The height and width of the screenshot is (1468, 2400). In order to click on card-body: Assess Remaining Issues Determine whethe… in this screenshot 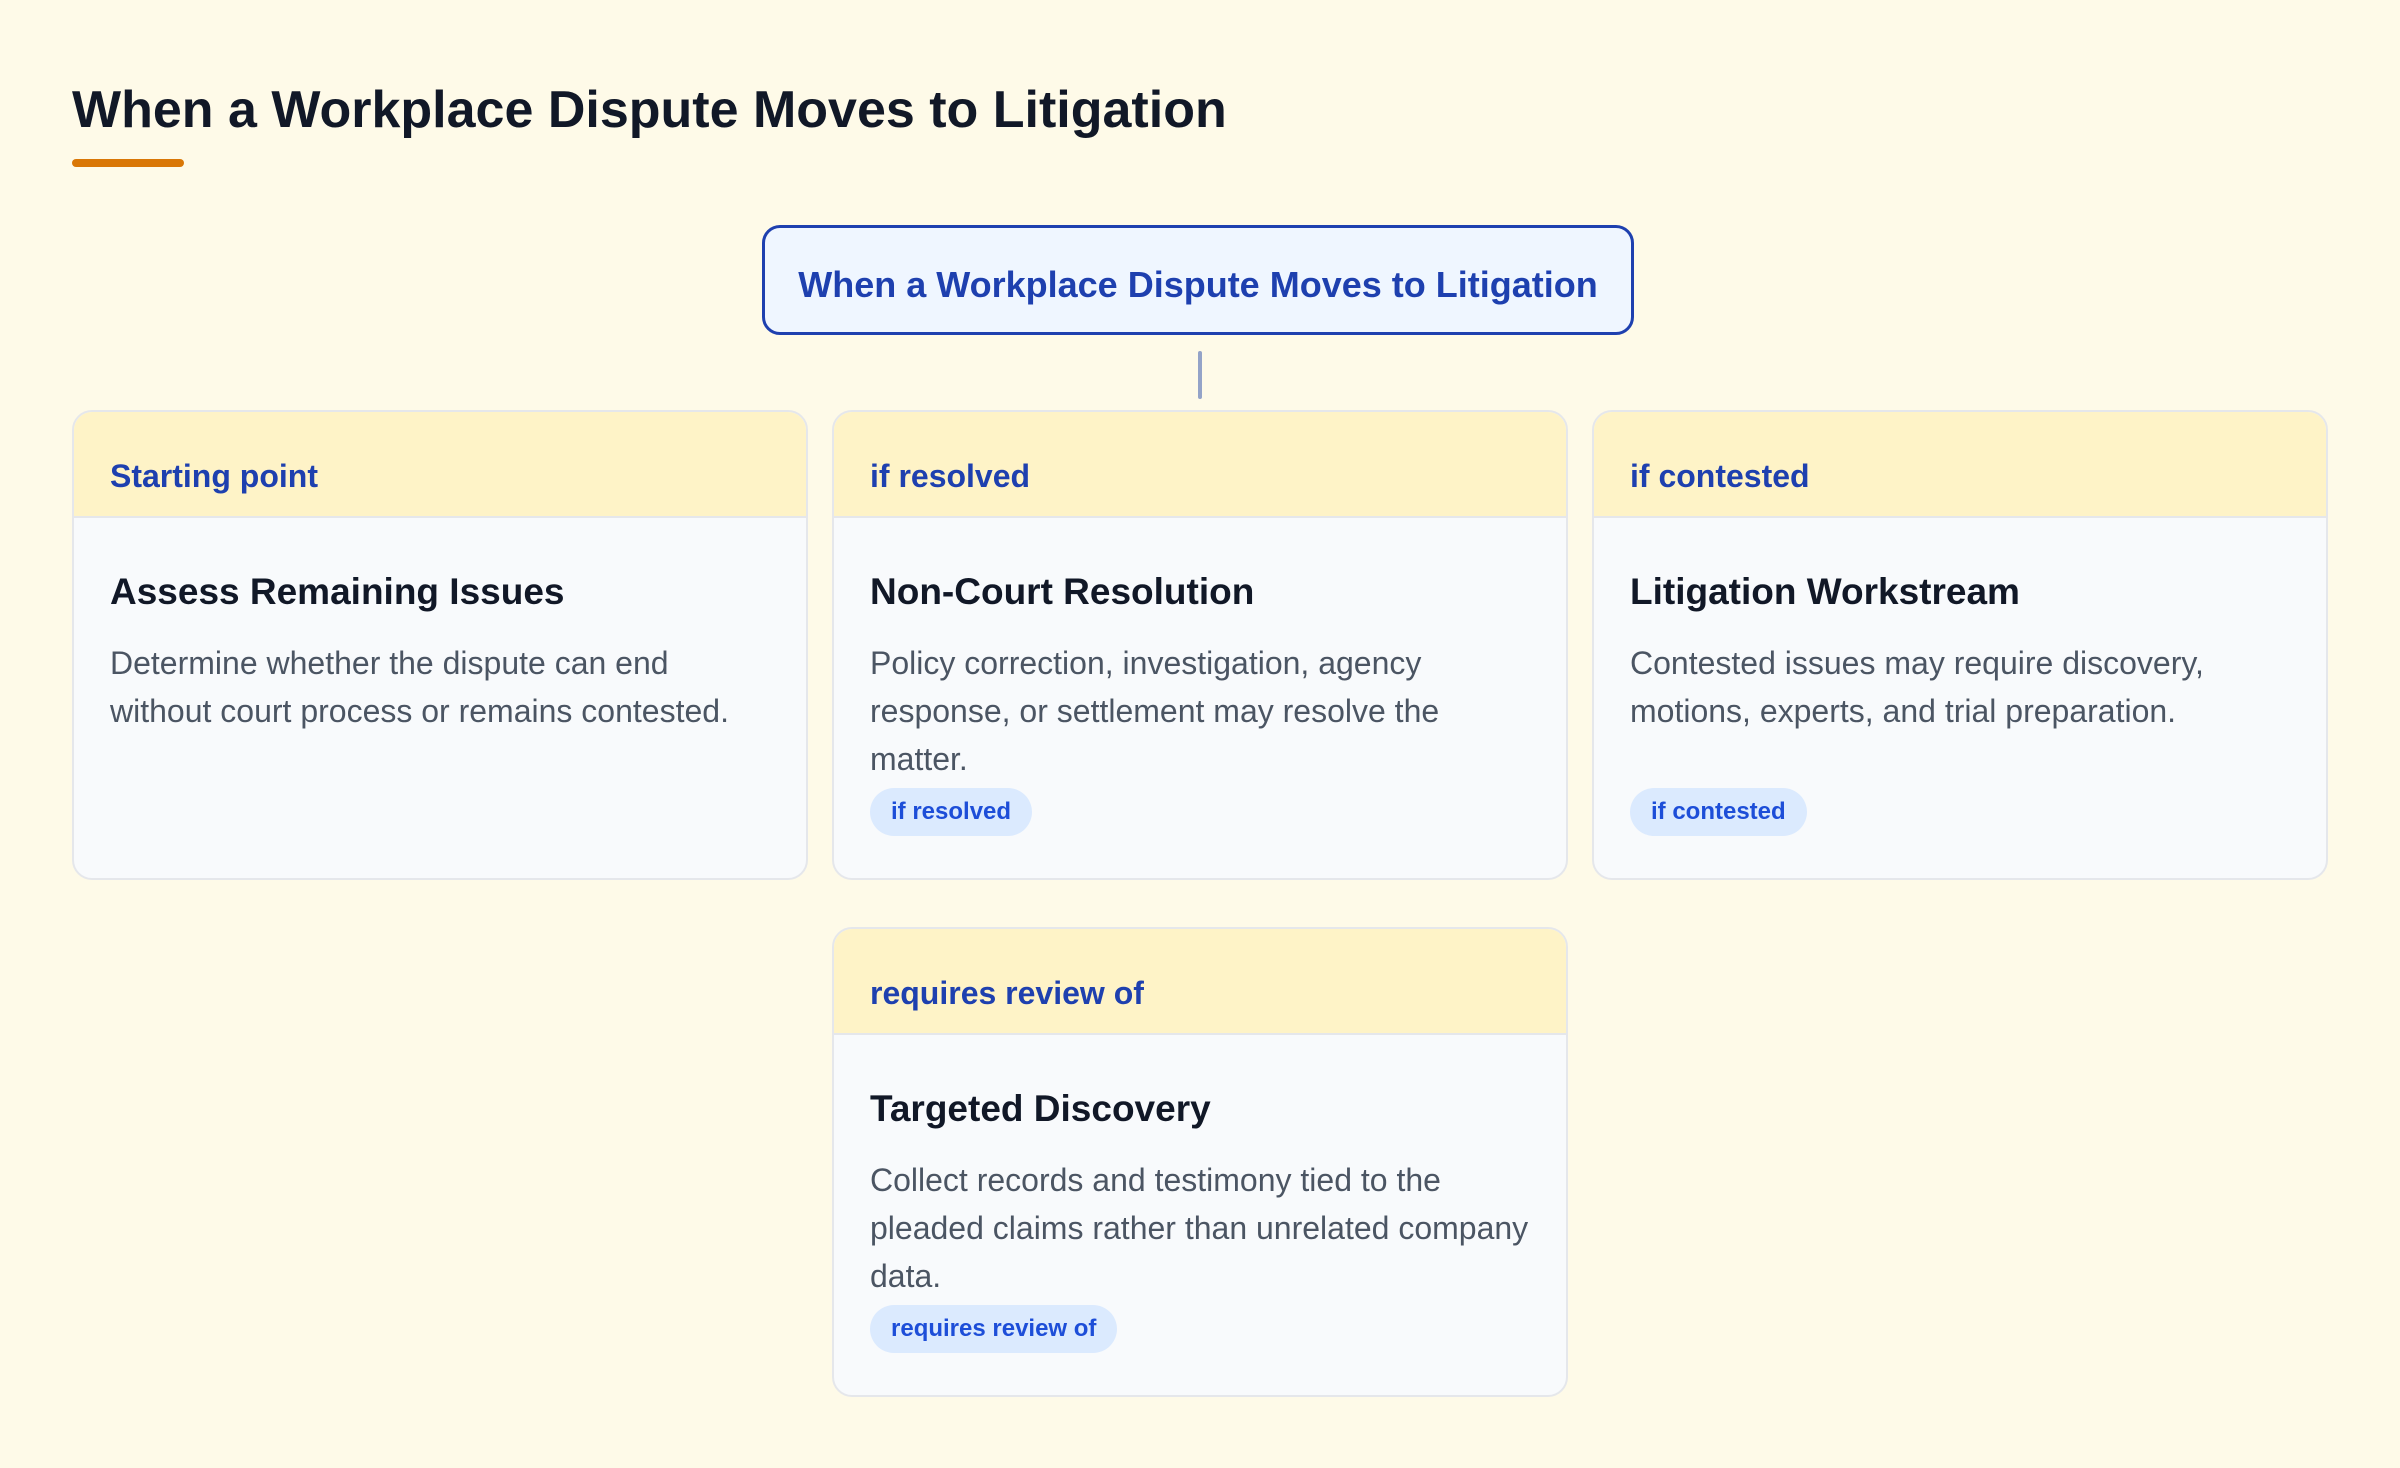, I will do `click(440, 626)`.